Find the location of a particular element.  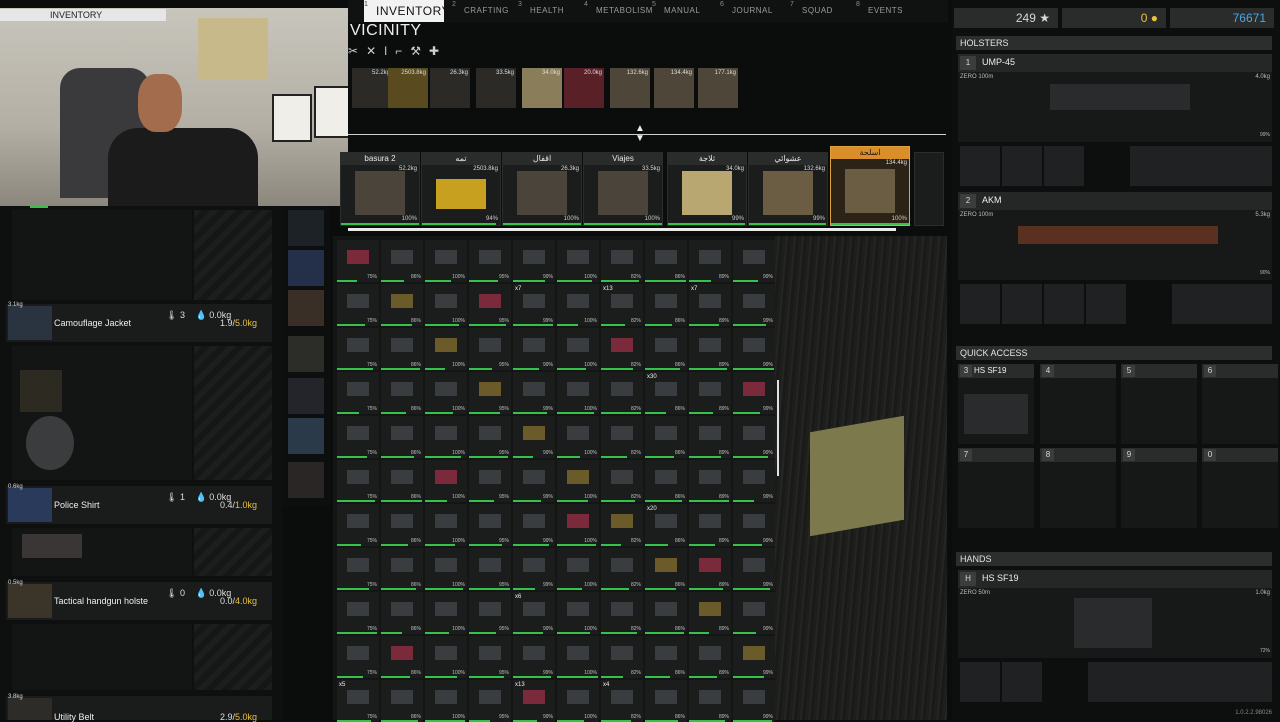

tab-manual: 5 MANUAL is located at coordinates (682, 11).